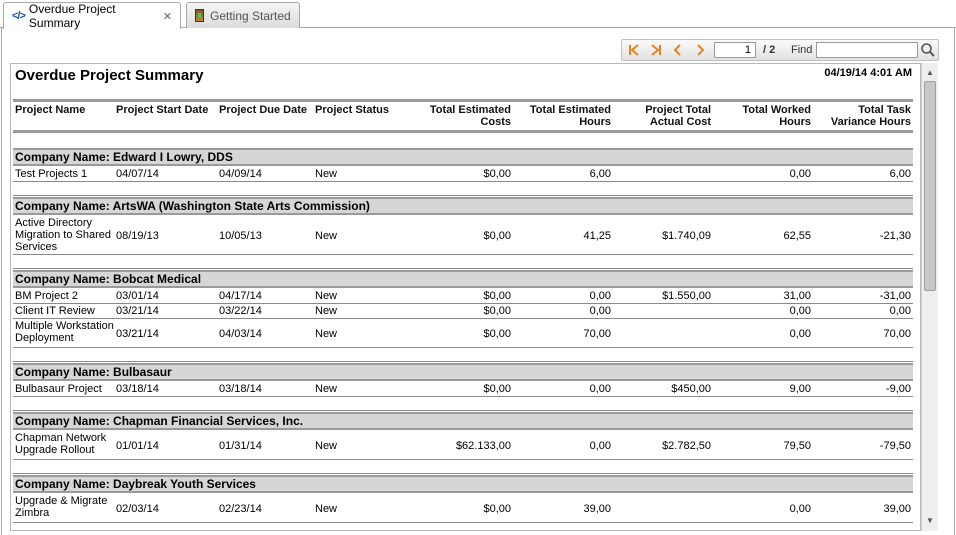 The width and height of the screenshot is (956, 535). I want to click on find-label: Find, so click(802, 50).